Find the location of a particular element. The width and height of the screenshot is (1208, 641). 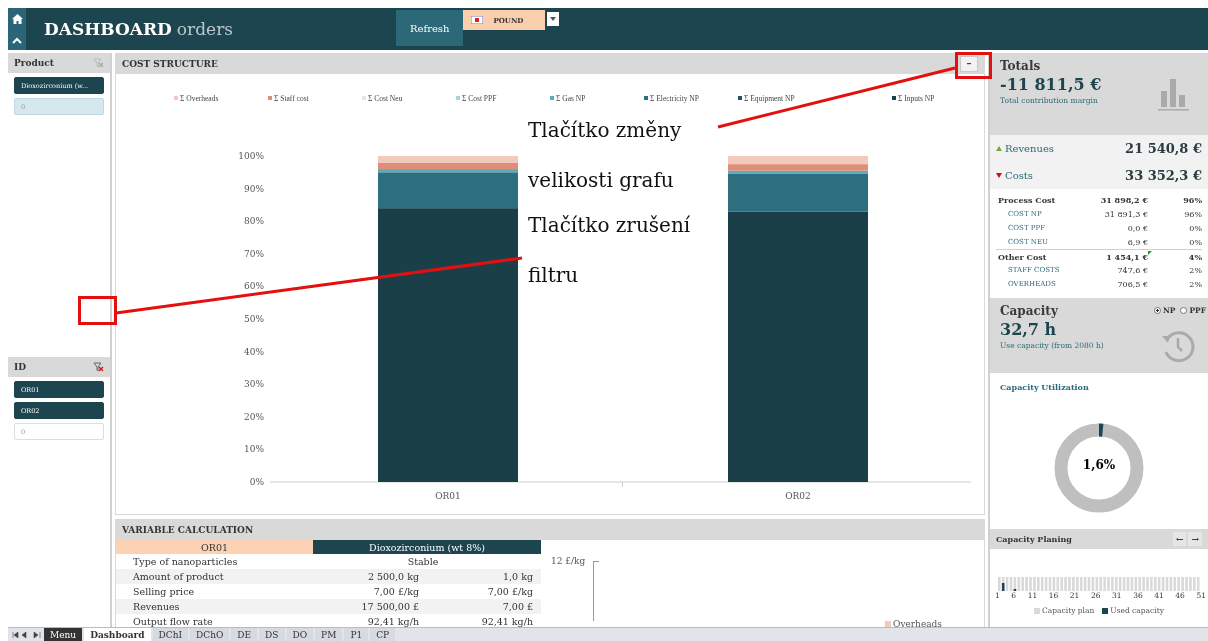

axis-tick-label: 80% is located at coordinates (254, 221).